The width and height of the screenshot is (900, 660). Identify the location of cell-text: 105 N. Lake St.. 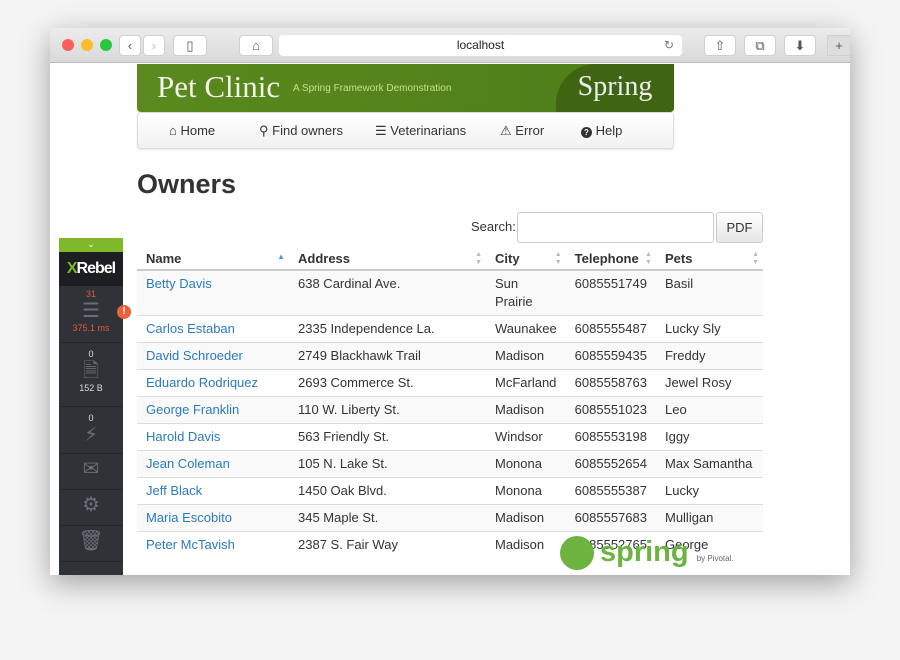
(343, 463).